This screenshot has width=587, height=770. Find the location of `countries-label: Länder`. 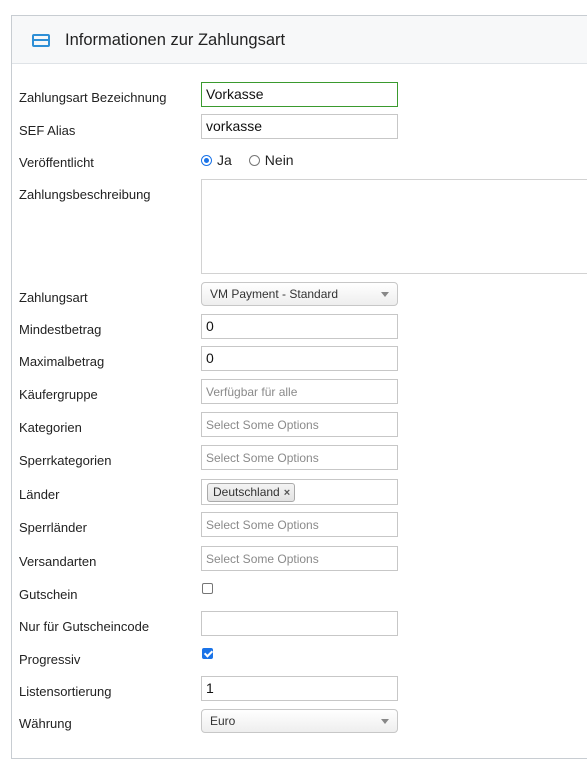

countries-label: Länder is located at coordinates (39, 494).